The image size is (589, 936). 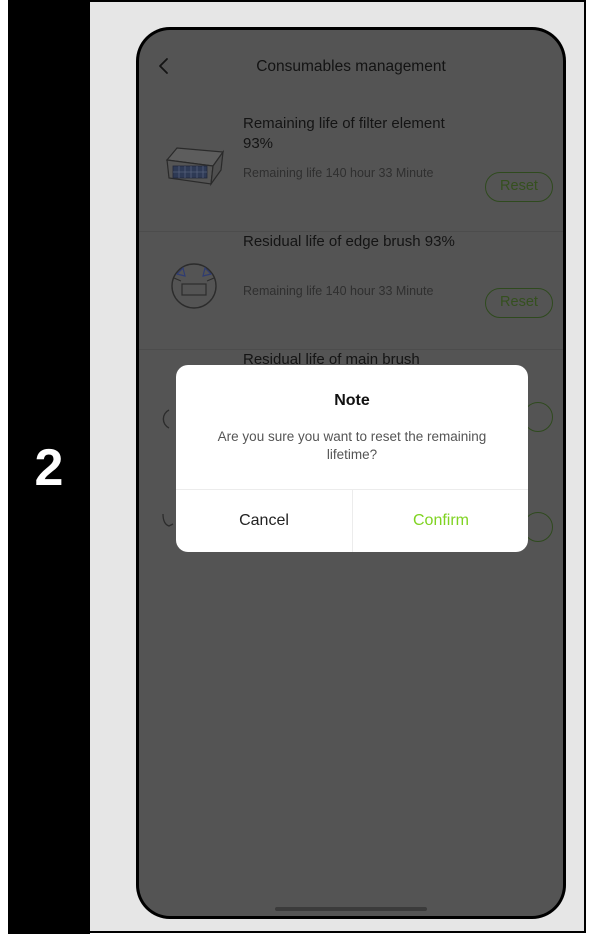 What do you see at coordinates (168, 520) in the screenshot?
I see `consumable-partial-icon` at bounding box center [168, 520].